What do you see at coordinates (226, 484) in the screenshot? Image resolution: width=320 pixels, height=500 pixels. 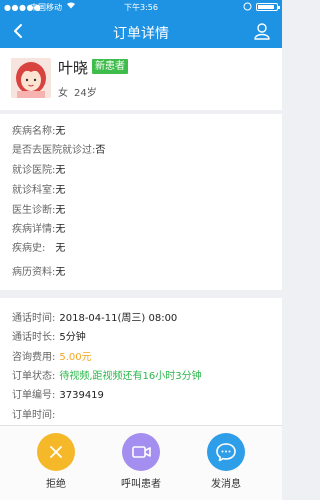 I see `send-message-label: 发消息` at bounding box center [226, 484].